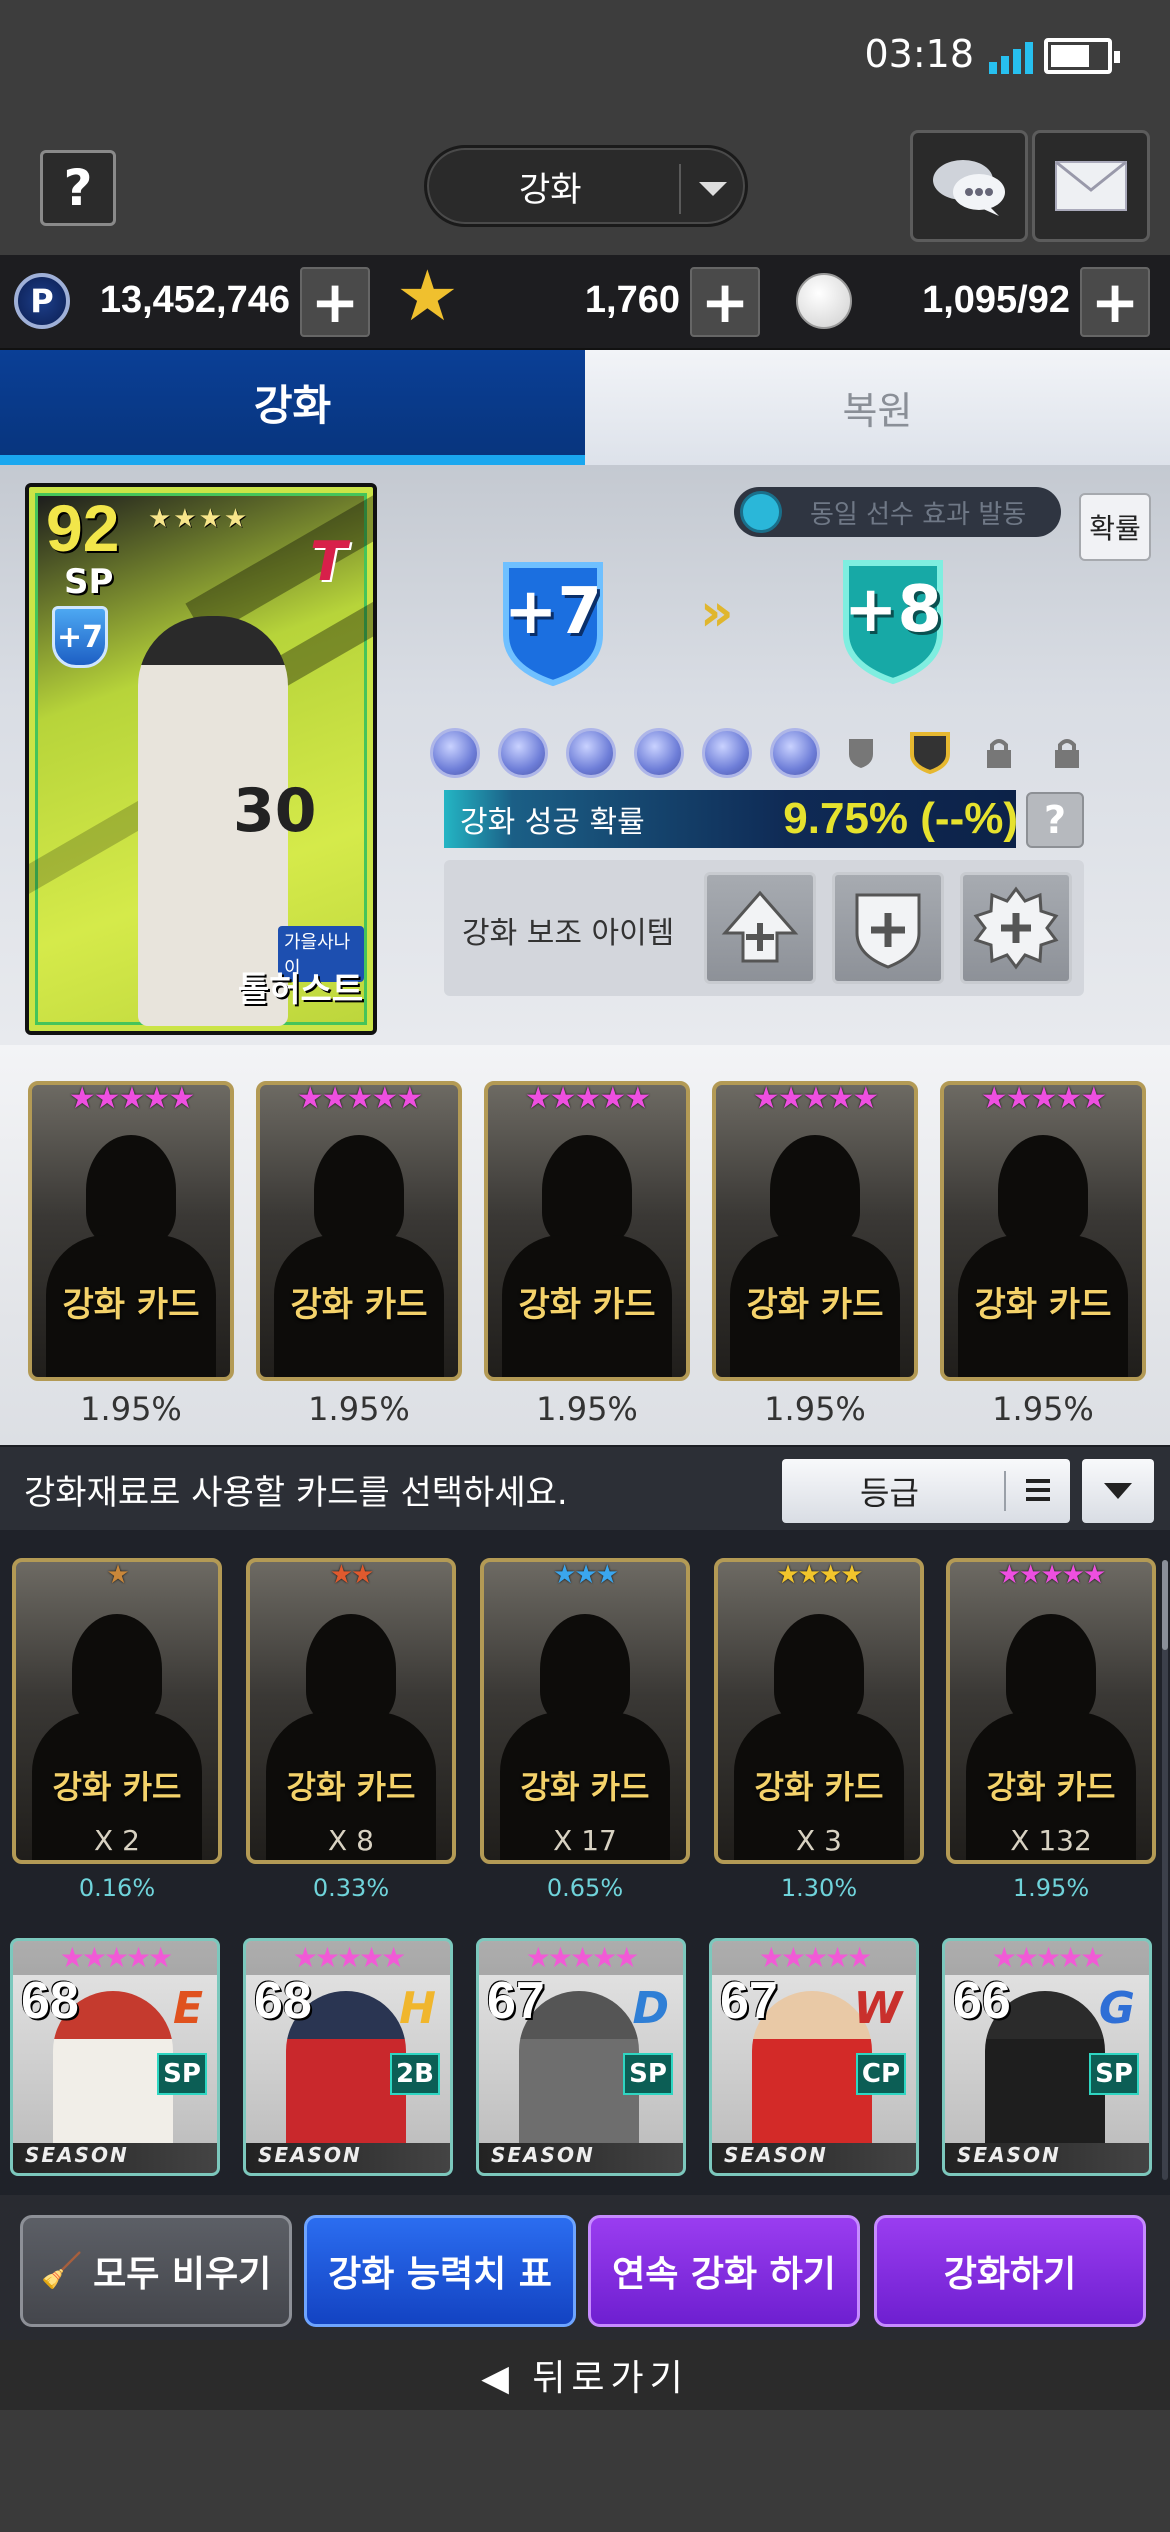  What do you see at coordinates (131, 1231) in the screenshot?
I see `slot-card-1: ★★★★★ 강화 카드` at bounding box center [131, 1231].